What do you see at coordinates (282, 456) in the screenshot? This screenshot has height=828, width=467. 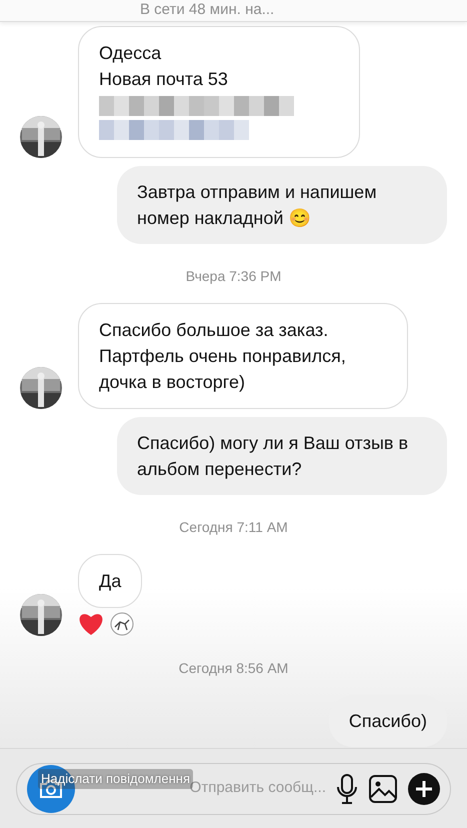 I see `message-bubble: Спасибо) могу ли я Ваш отзыв в альбом перенести?` at bounding box center [282, 456].